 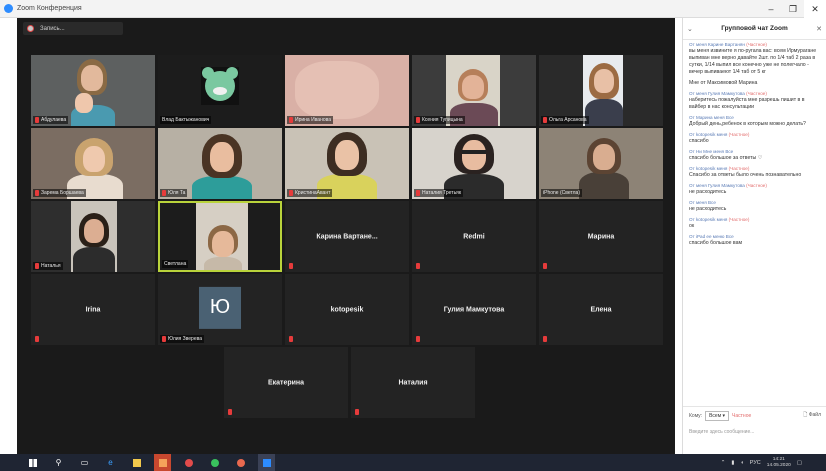 What do you see at coordinates (716, 243) in the screenshot?
I see `message-text: спасибо большое вам` at bounding box center [716, 243].